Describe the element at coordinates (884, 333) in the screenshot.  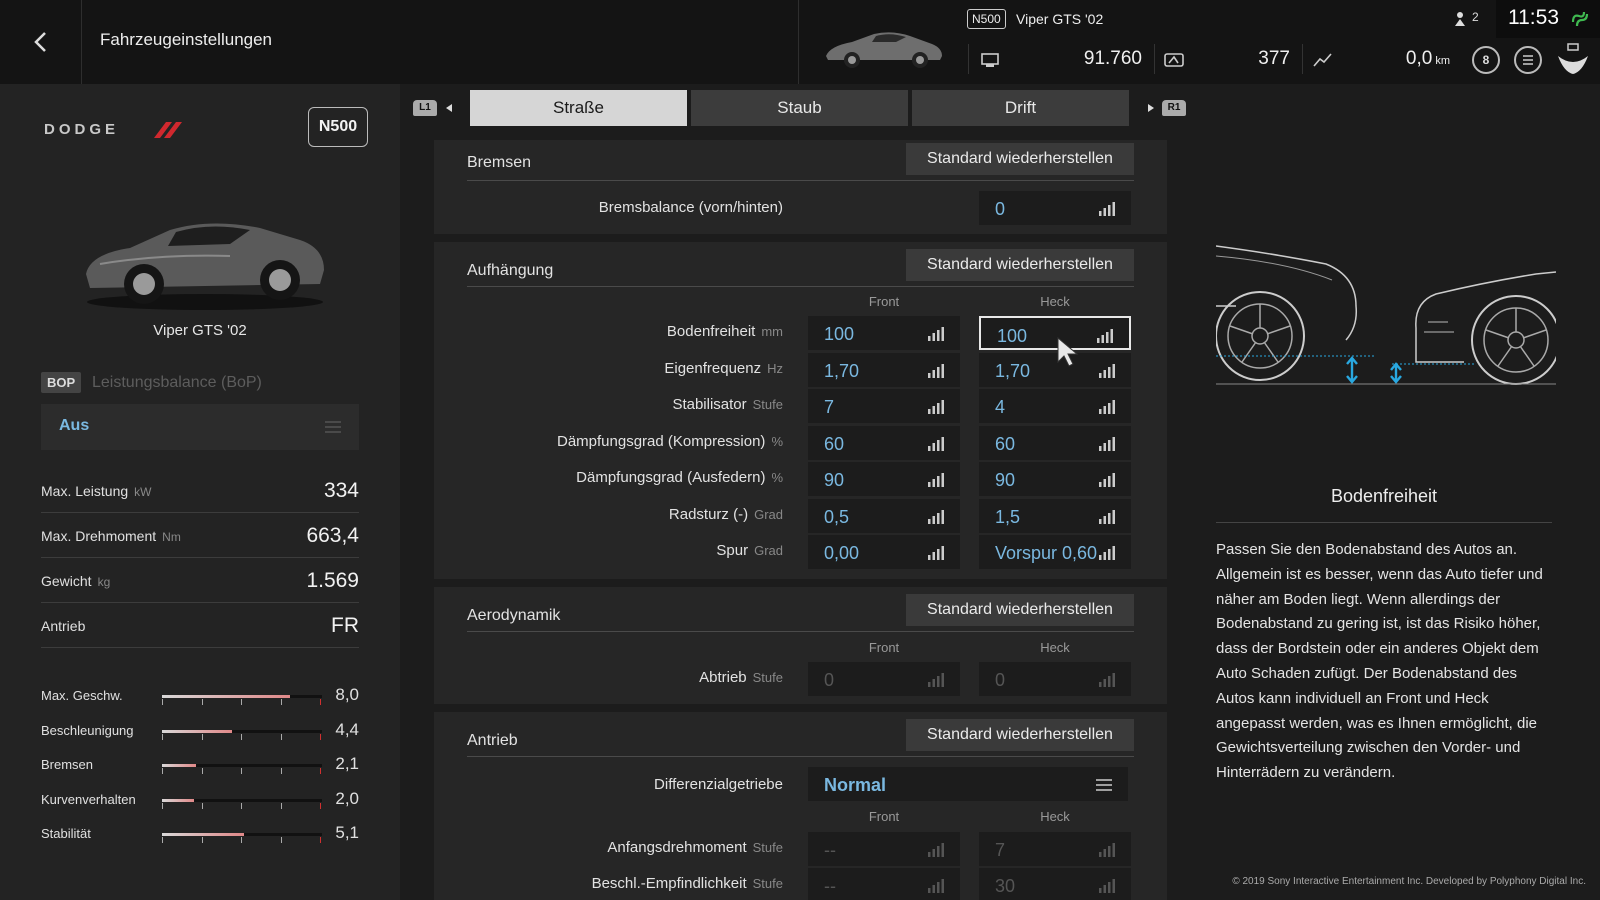
I see `suspension-front-field: 100` at that location.